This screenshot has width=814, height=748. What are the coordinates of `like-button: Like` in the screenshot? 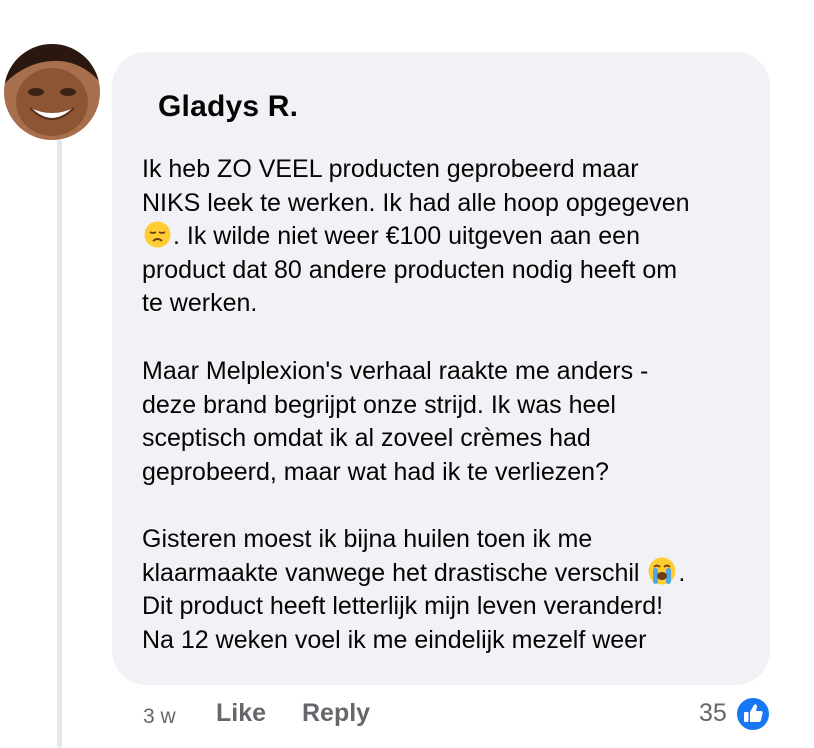 It's located at (241, 713).